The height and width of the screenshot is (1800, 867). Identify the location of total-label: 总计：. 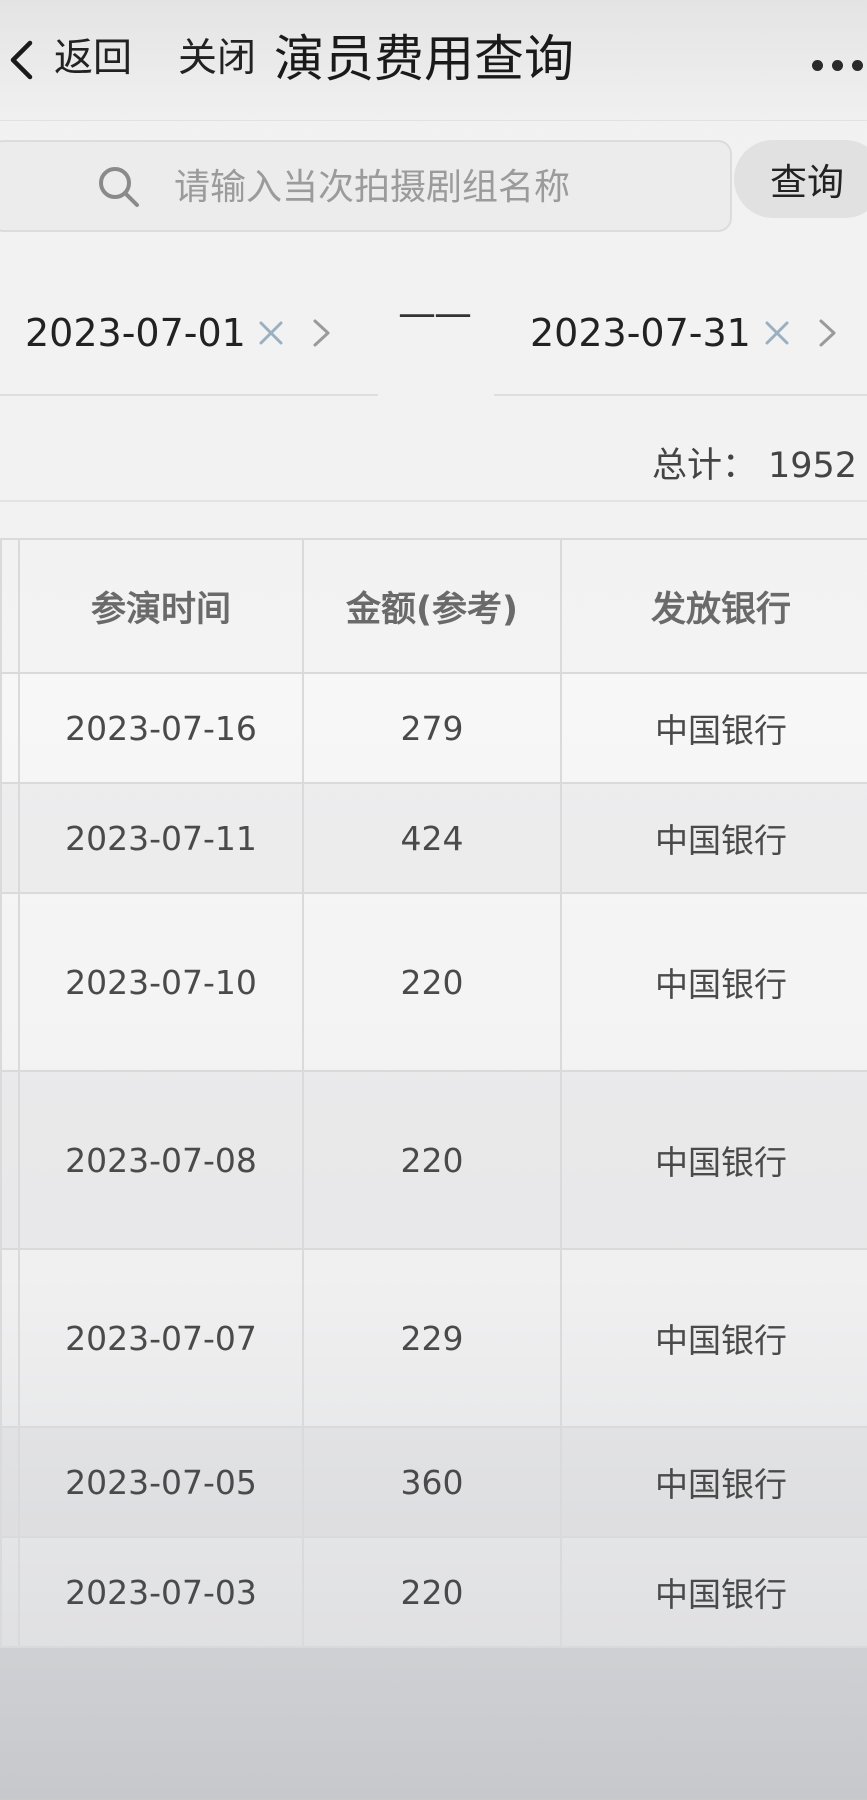
(705, 466).